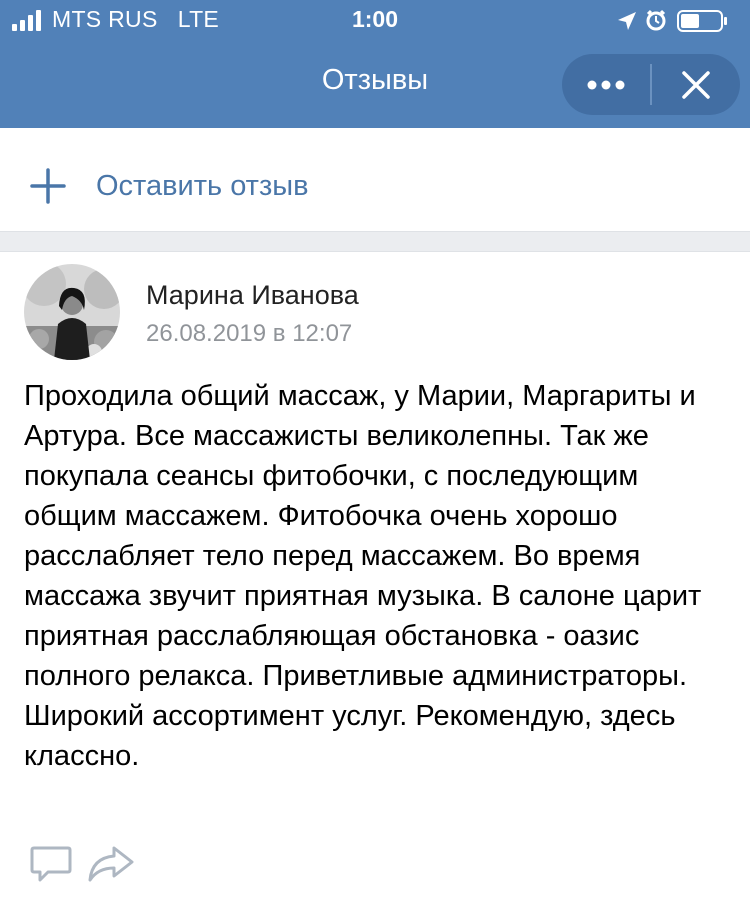 Image resolution: width=750 pixels, height=901 pixels. I want to click on comment-icon, so click(51, 864).